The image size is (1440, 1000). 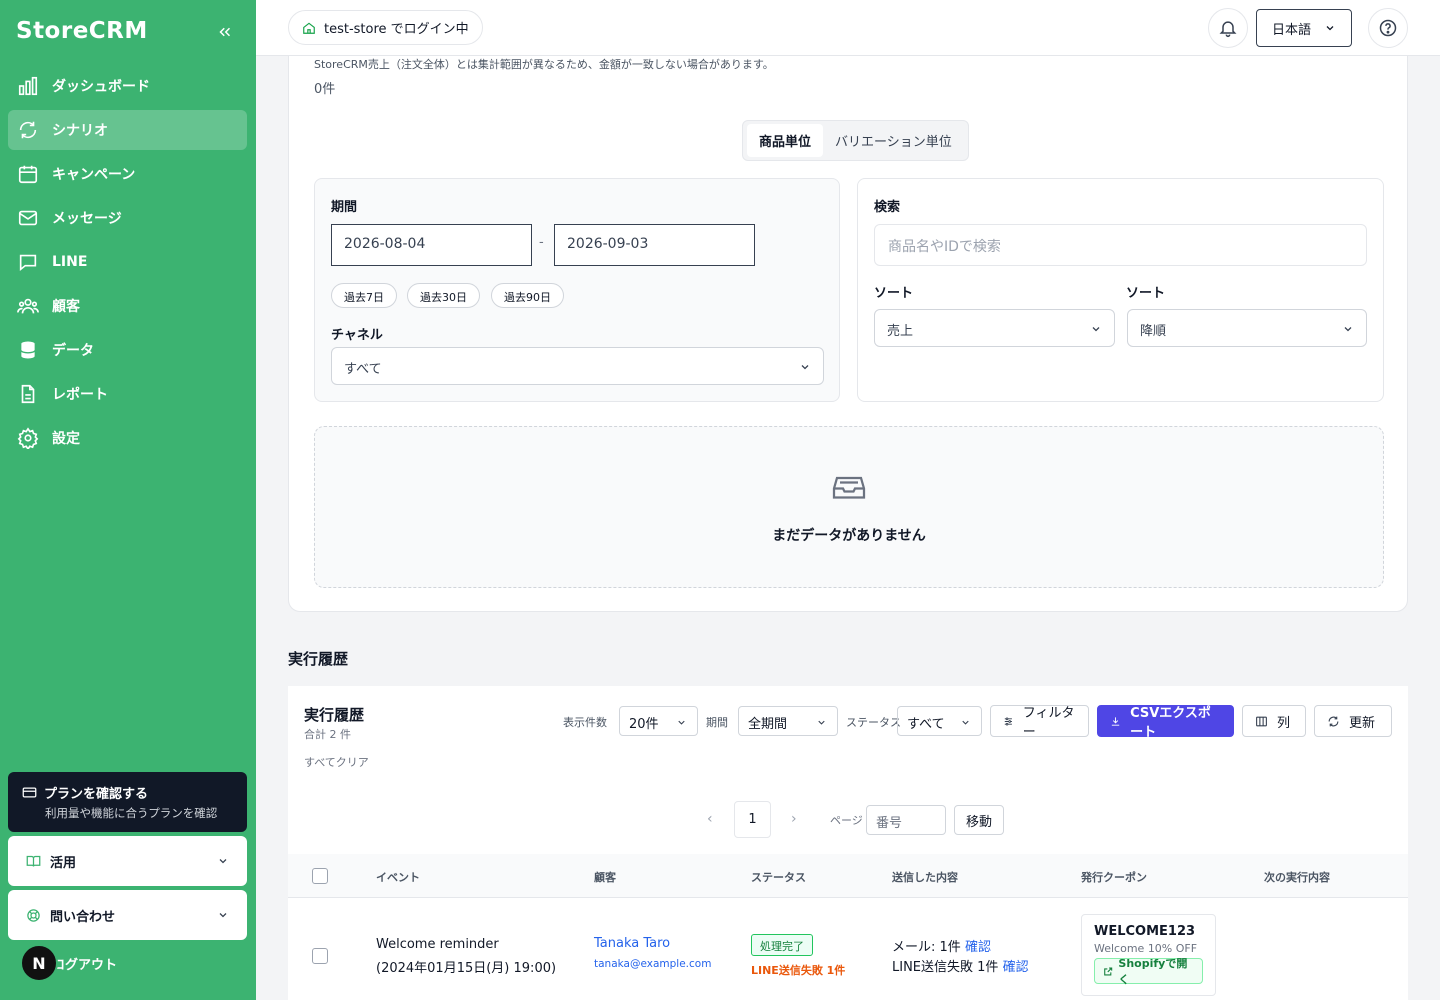 I want to click on page-number-input: 番号, so click(x=906, y=820).